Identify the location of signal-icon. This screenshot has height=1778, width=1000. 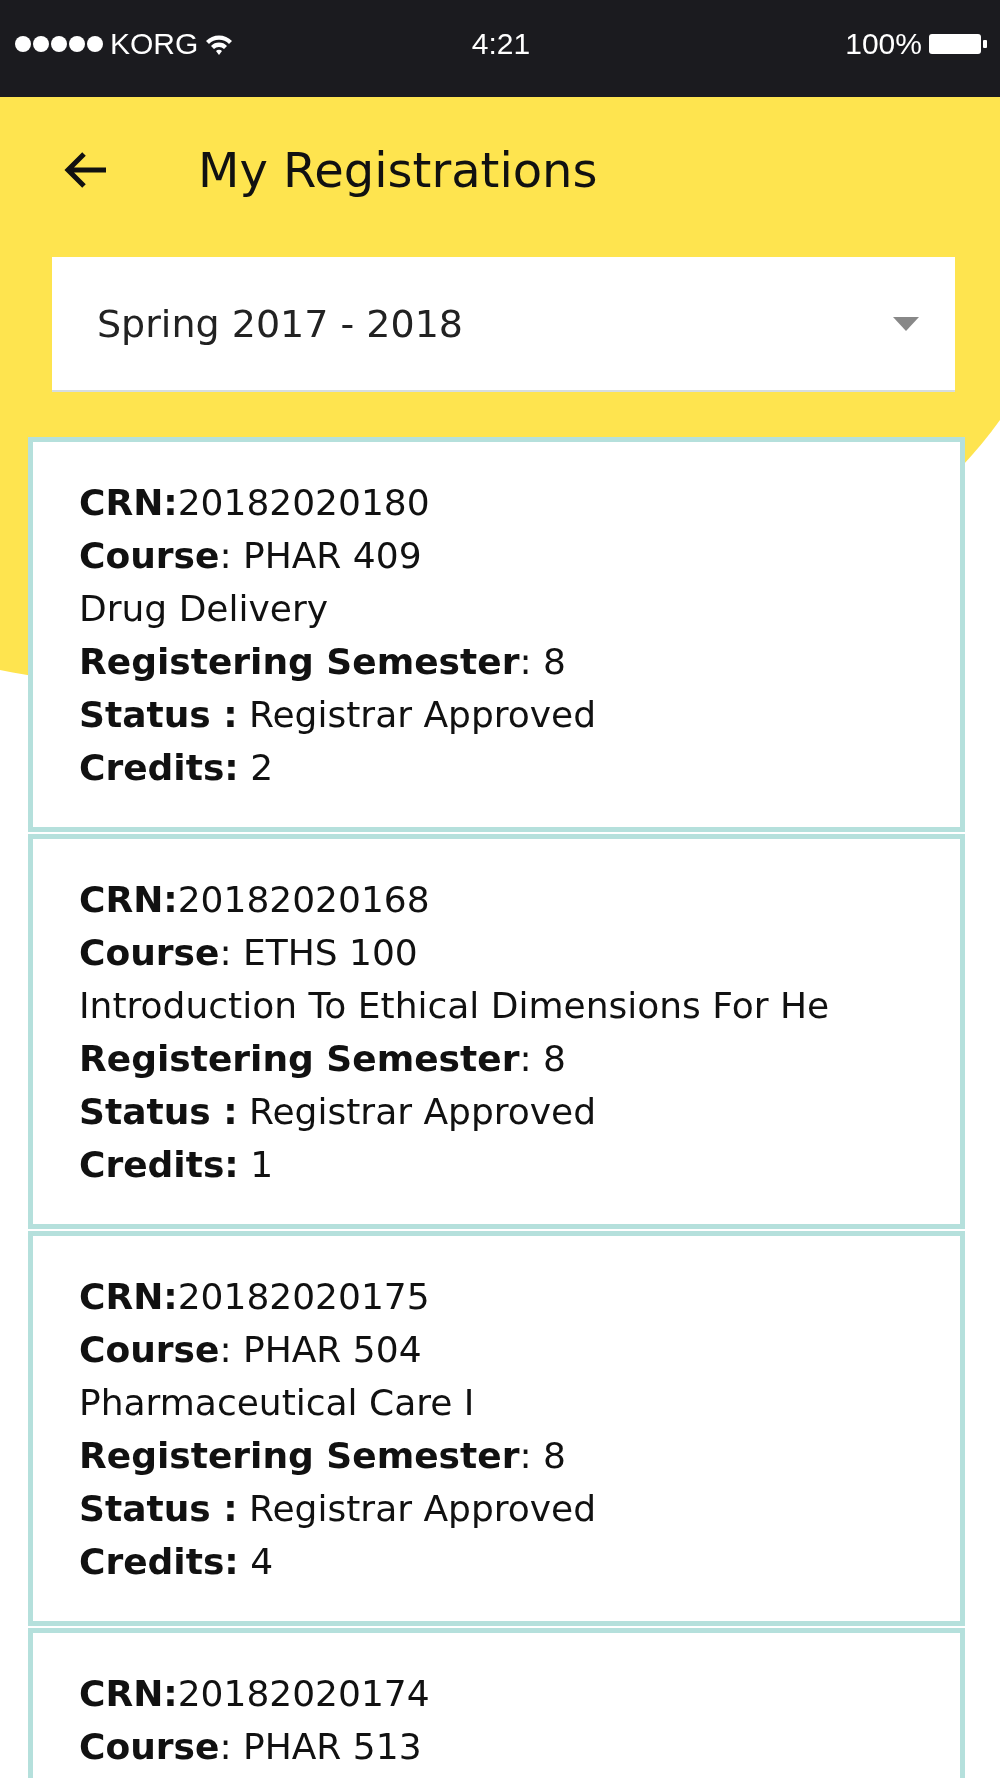
(59, 43).